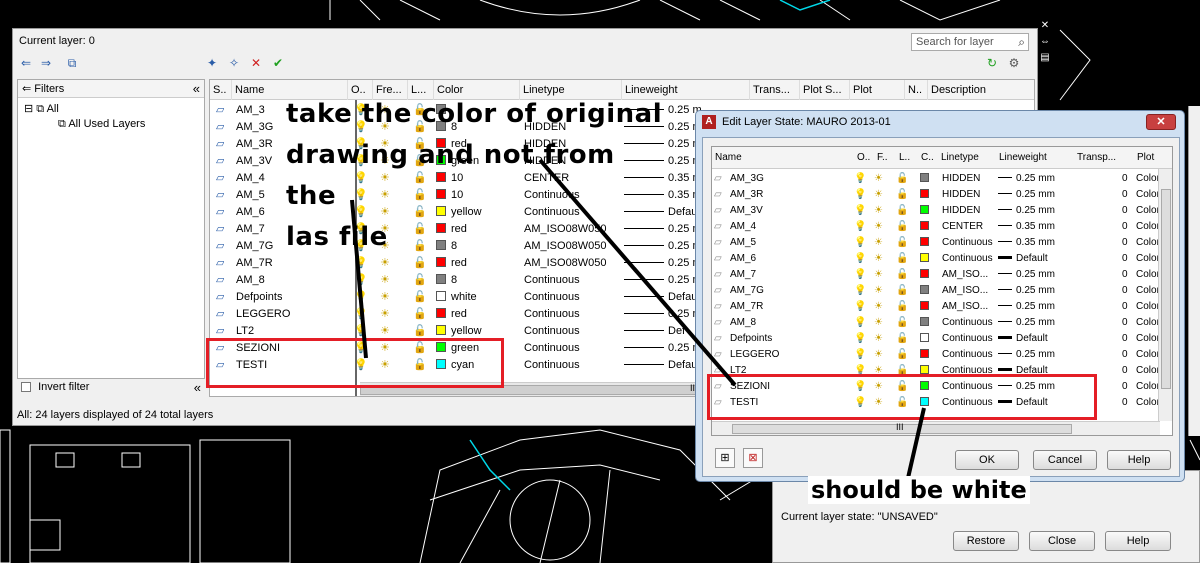  Describe the element at coordinates (660, 365) in the screenshot. I see `layer-lineweight: Defau` at that location.